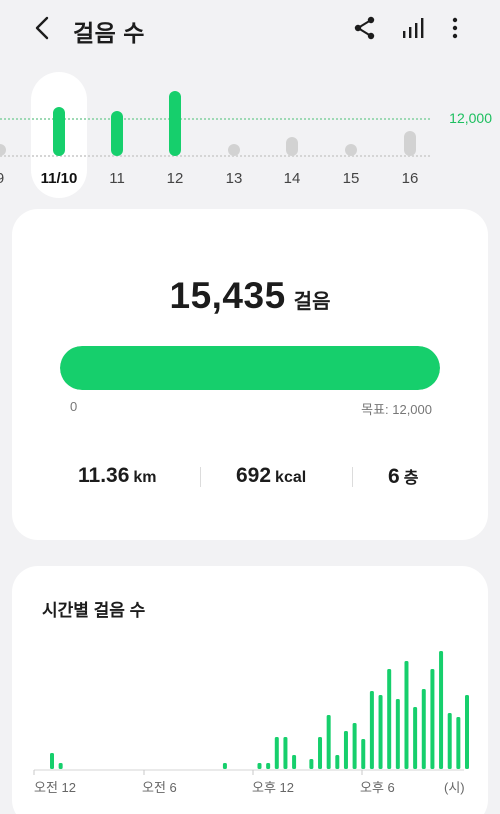 This screenshot has width=500, height=814. What do you see at coordinates (365, 28) in the screenshot?
I see `share-icon` at bounding box center [365, 28].